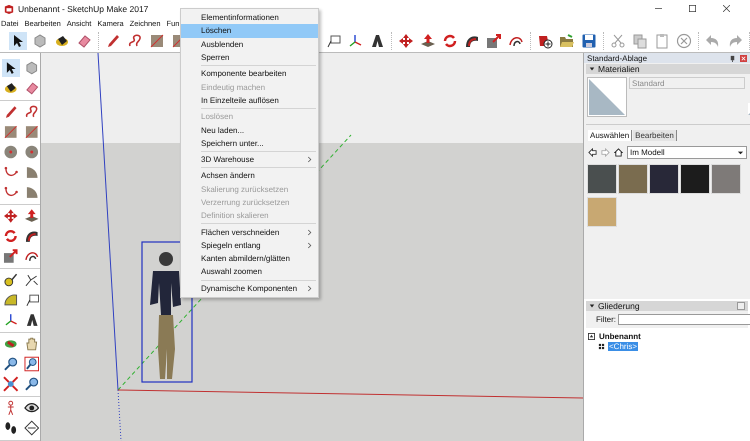 This screenshot has width=750, height=441. What do you see at coordinates (249, 232) in the screenshot?
I see `menu-item: Flächen verschneiden` at bounding box center [249, 232].